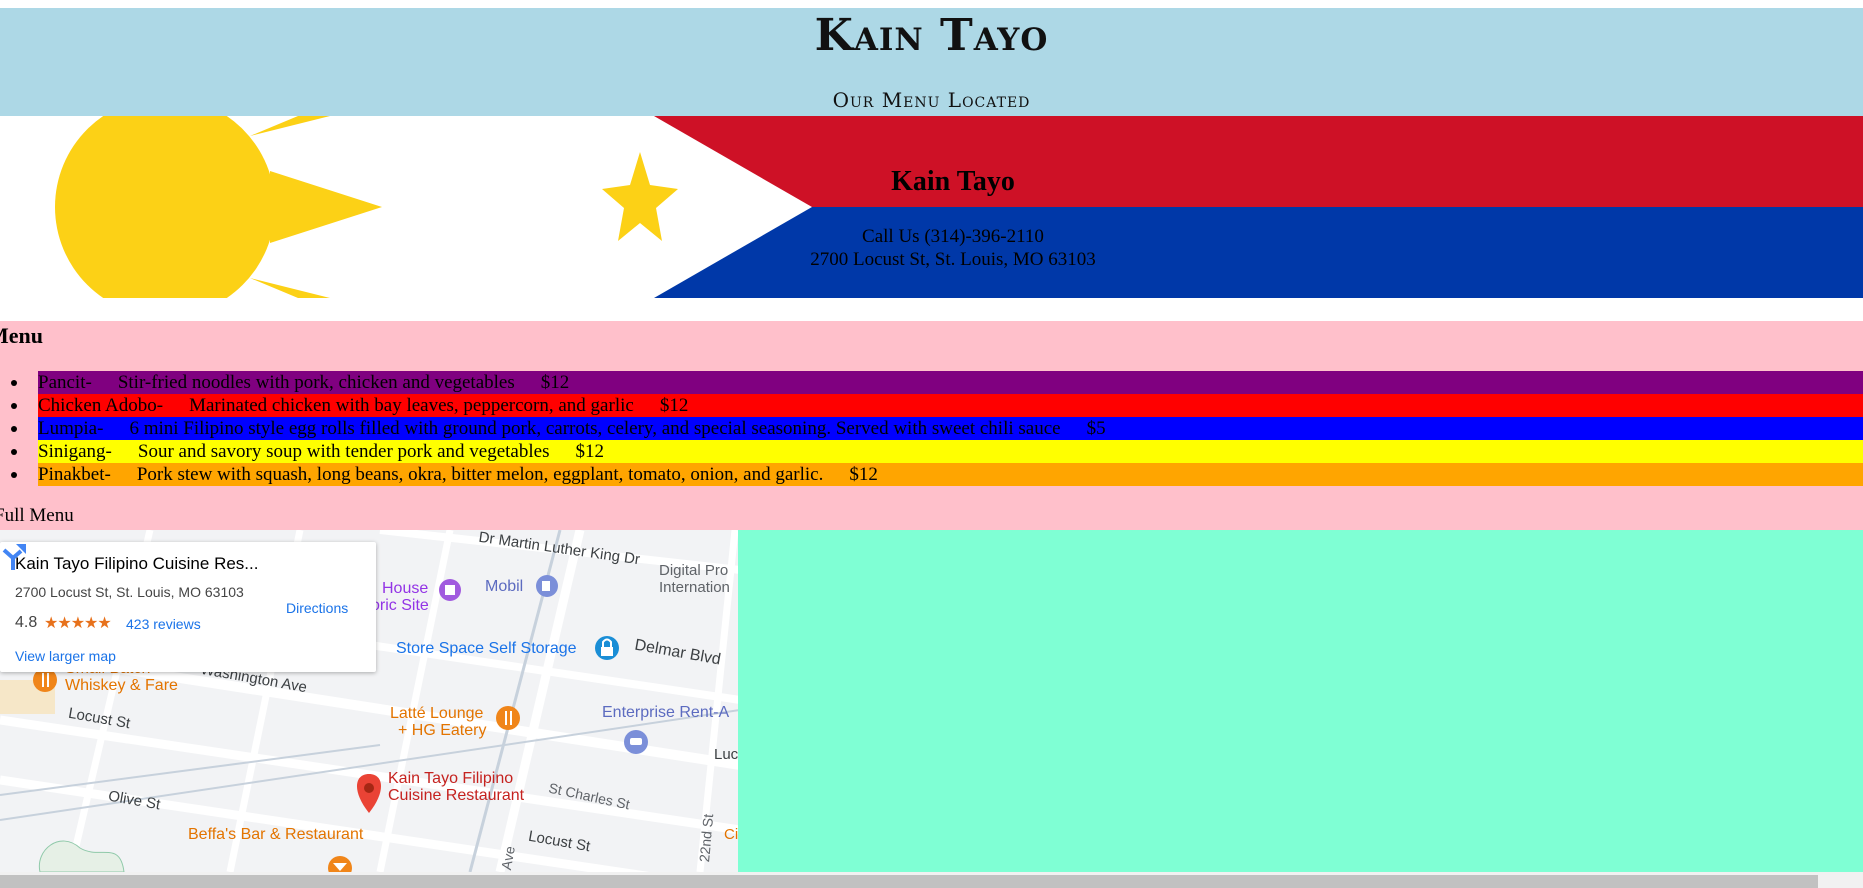 The width and height of the screenshot is (1863, 888). I want to click on pin-icon, so click(369, 793).